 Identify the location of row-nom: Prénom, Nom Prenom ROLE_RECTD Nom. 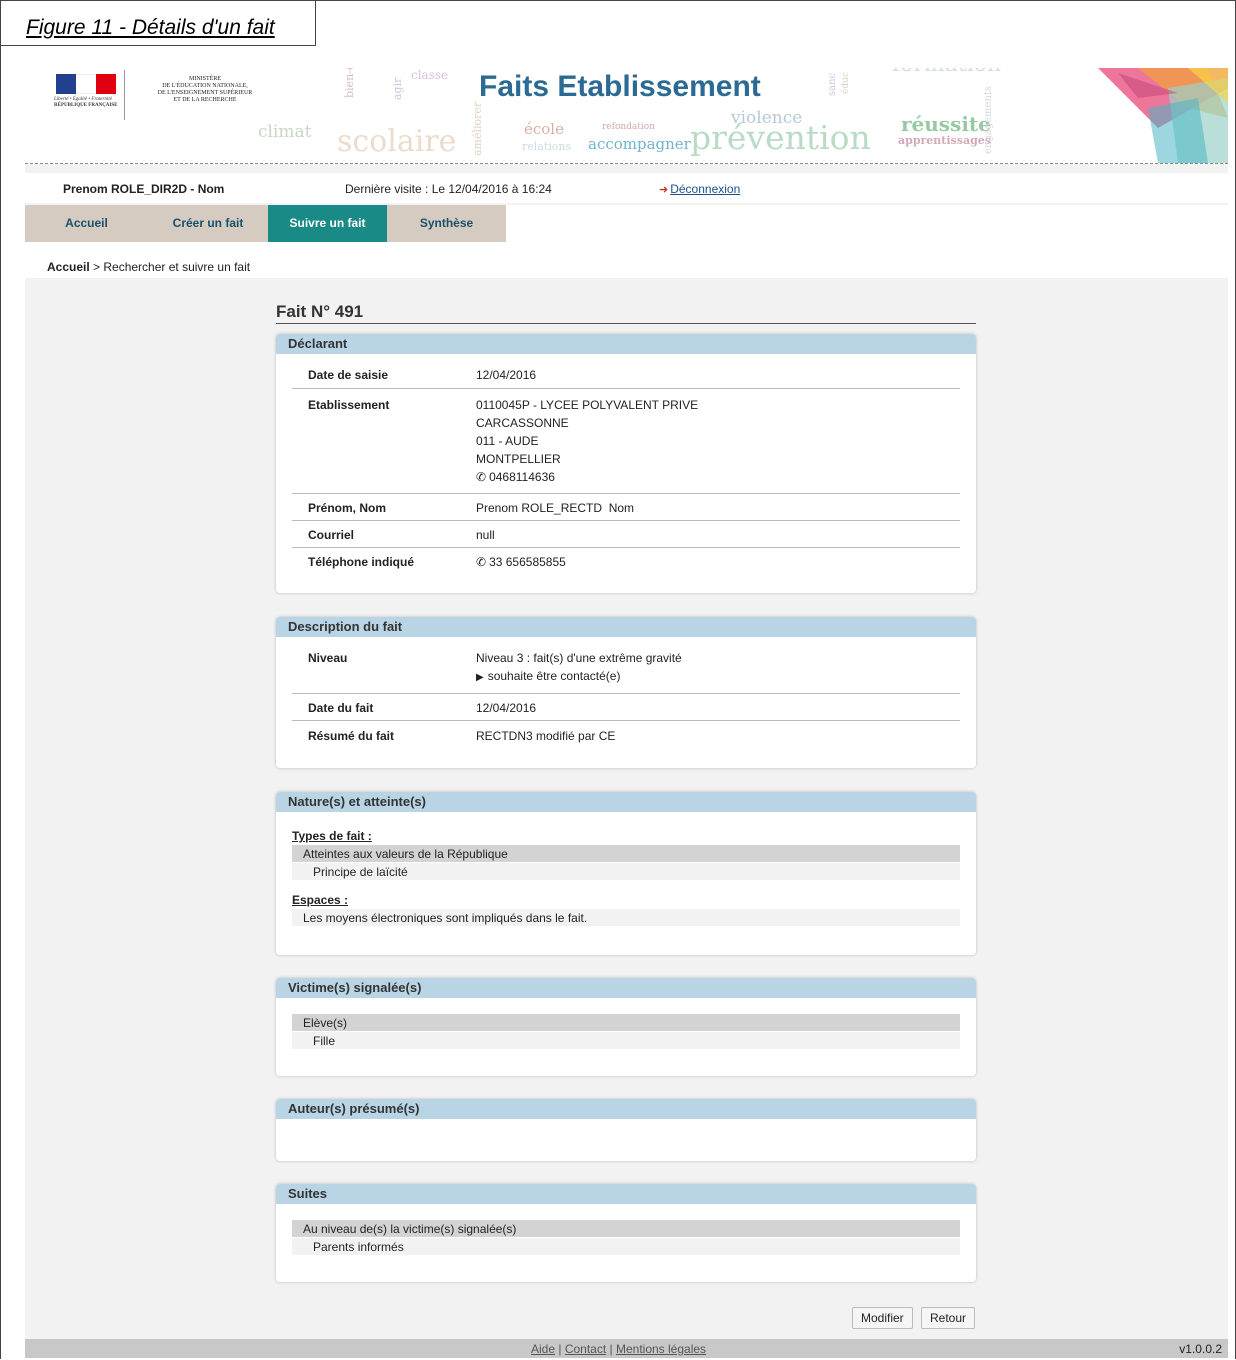
(626, 507).